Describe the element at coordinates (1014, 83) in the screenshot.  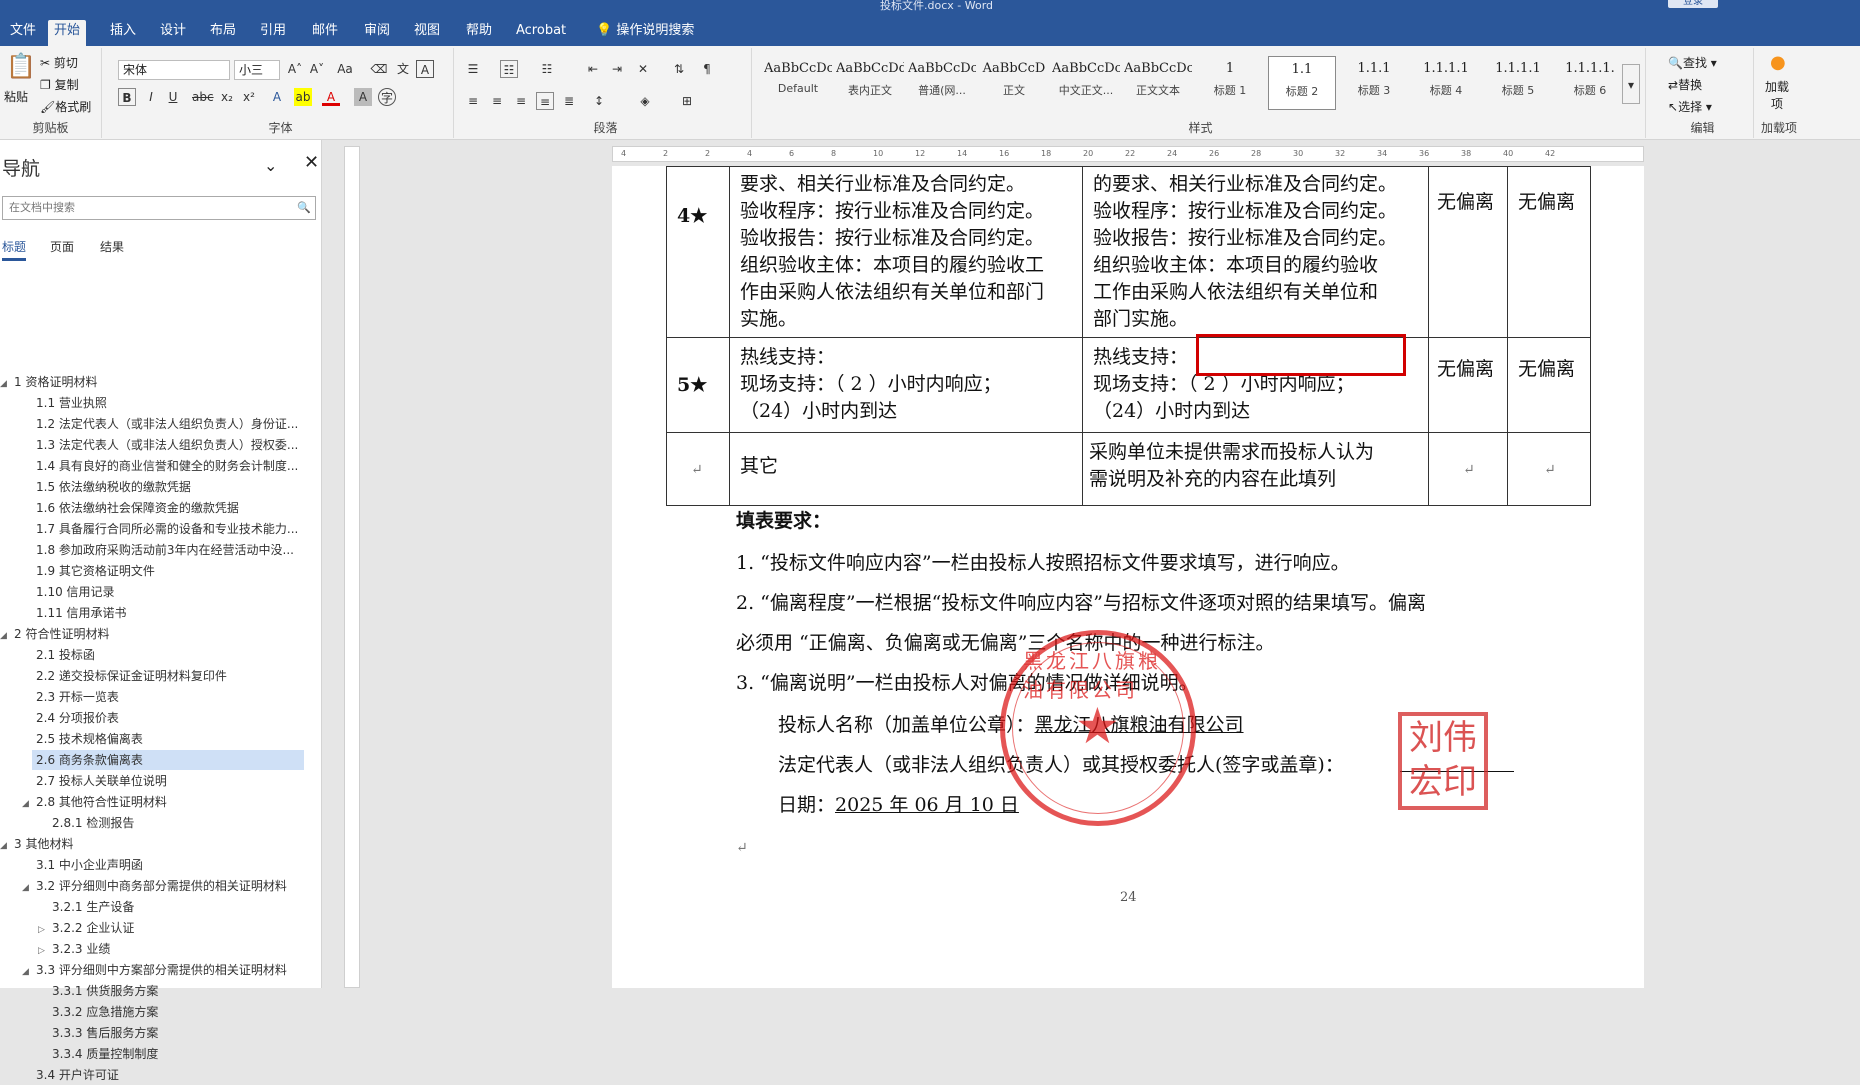
I see `style-item: AaBbCcD 正文` at that location.